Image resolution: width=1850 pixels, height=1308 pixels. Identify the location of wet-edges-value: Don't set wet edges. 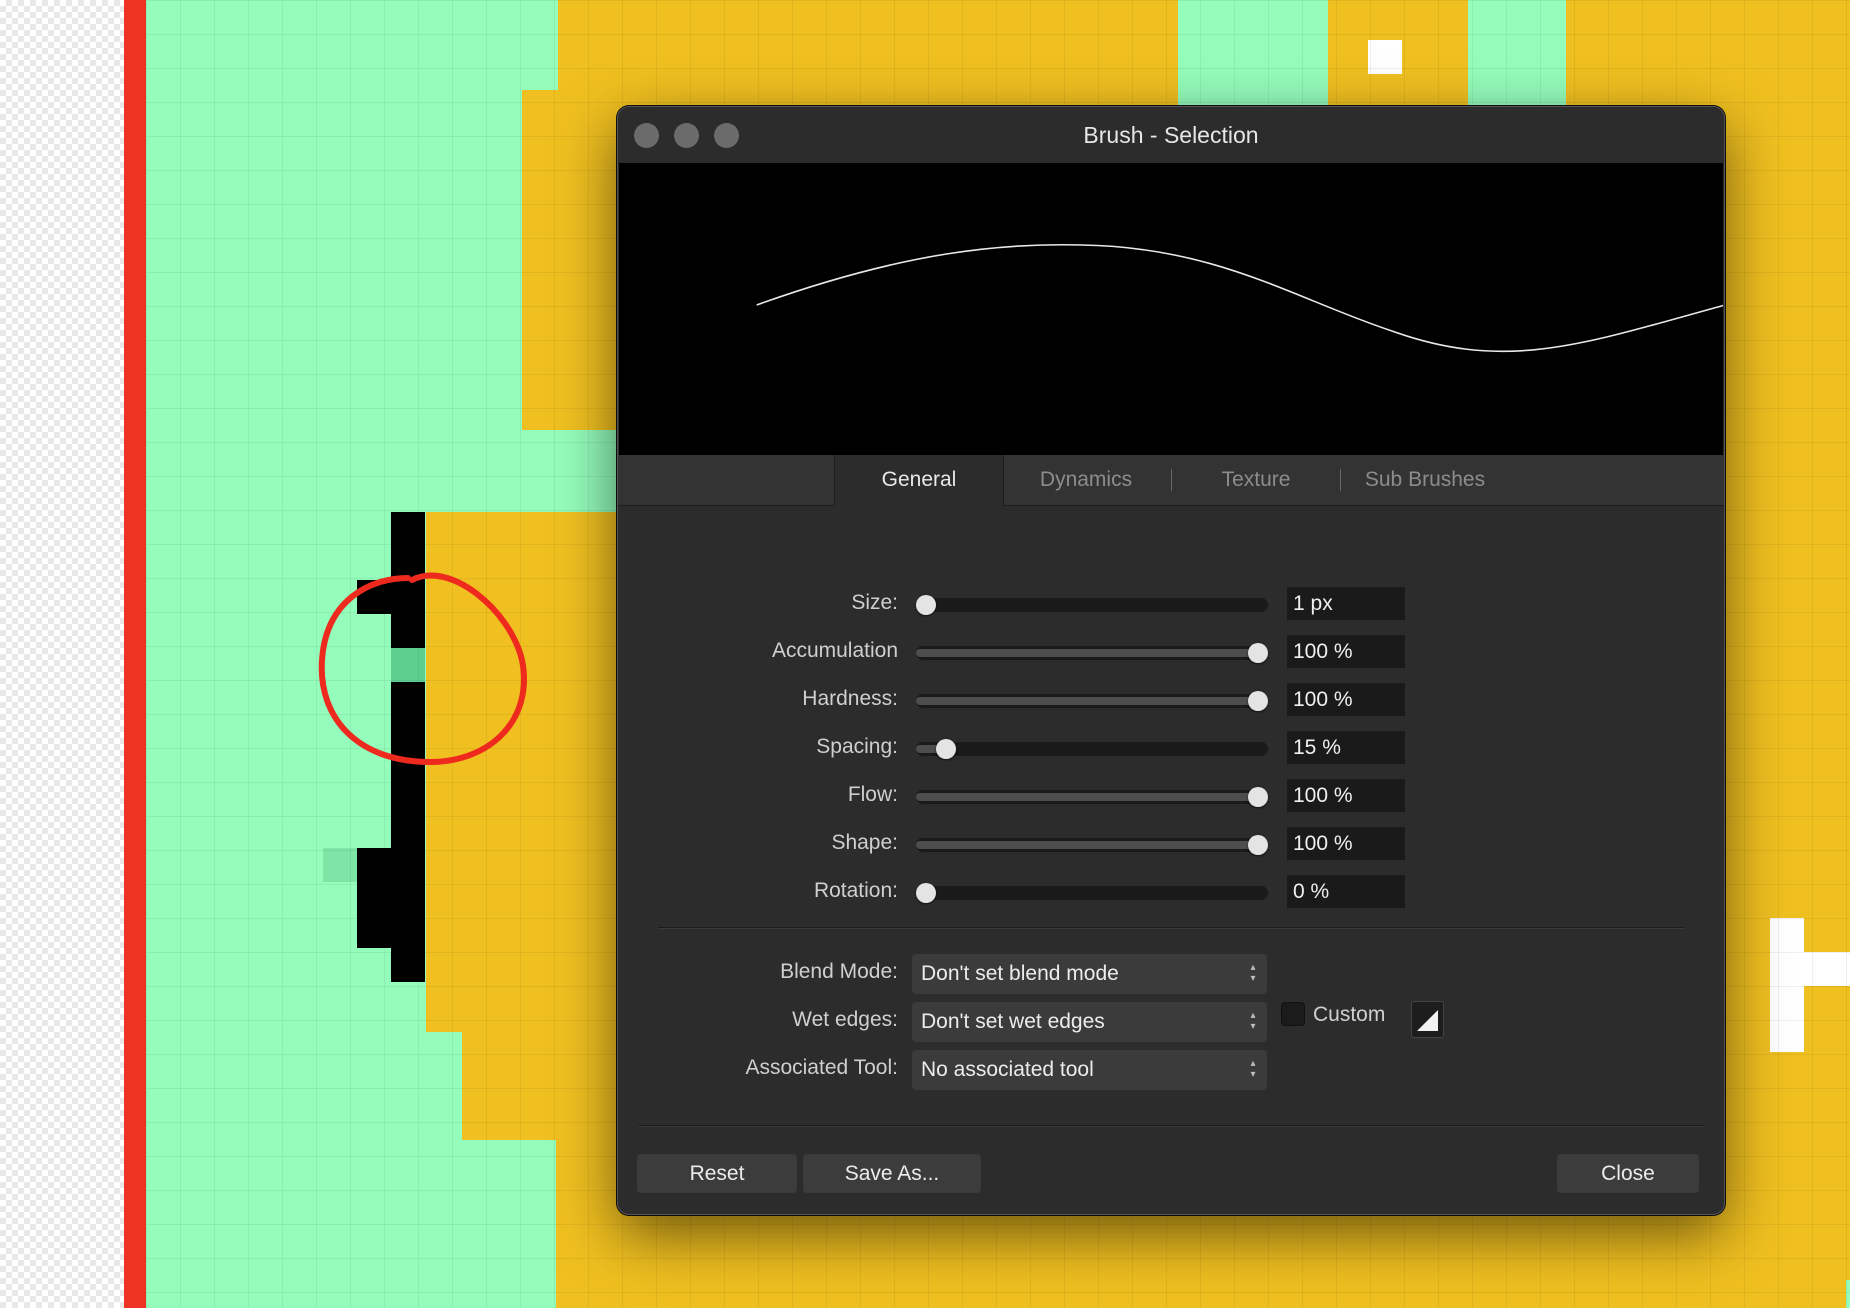
(1013, 1021).